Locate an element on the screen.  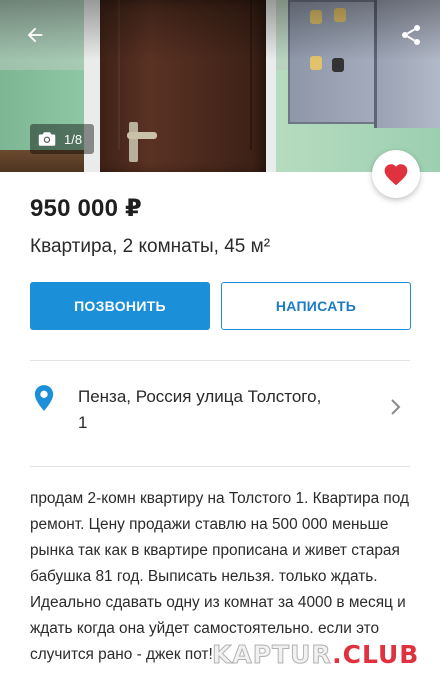
address-line-2: 1 is located at coordinates (83, 422).